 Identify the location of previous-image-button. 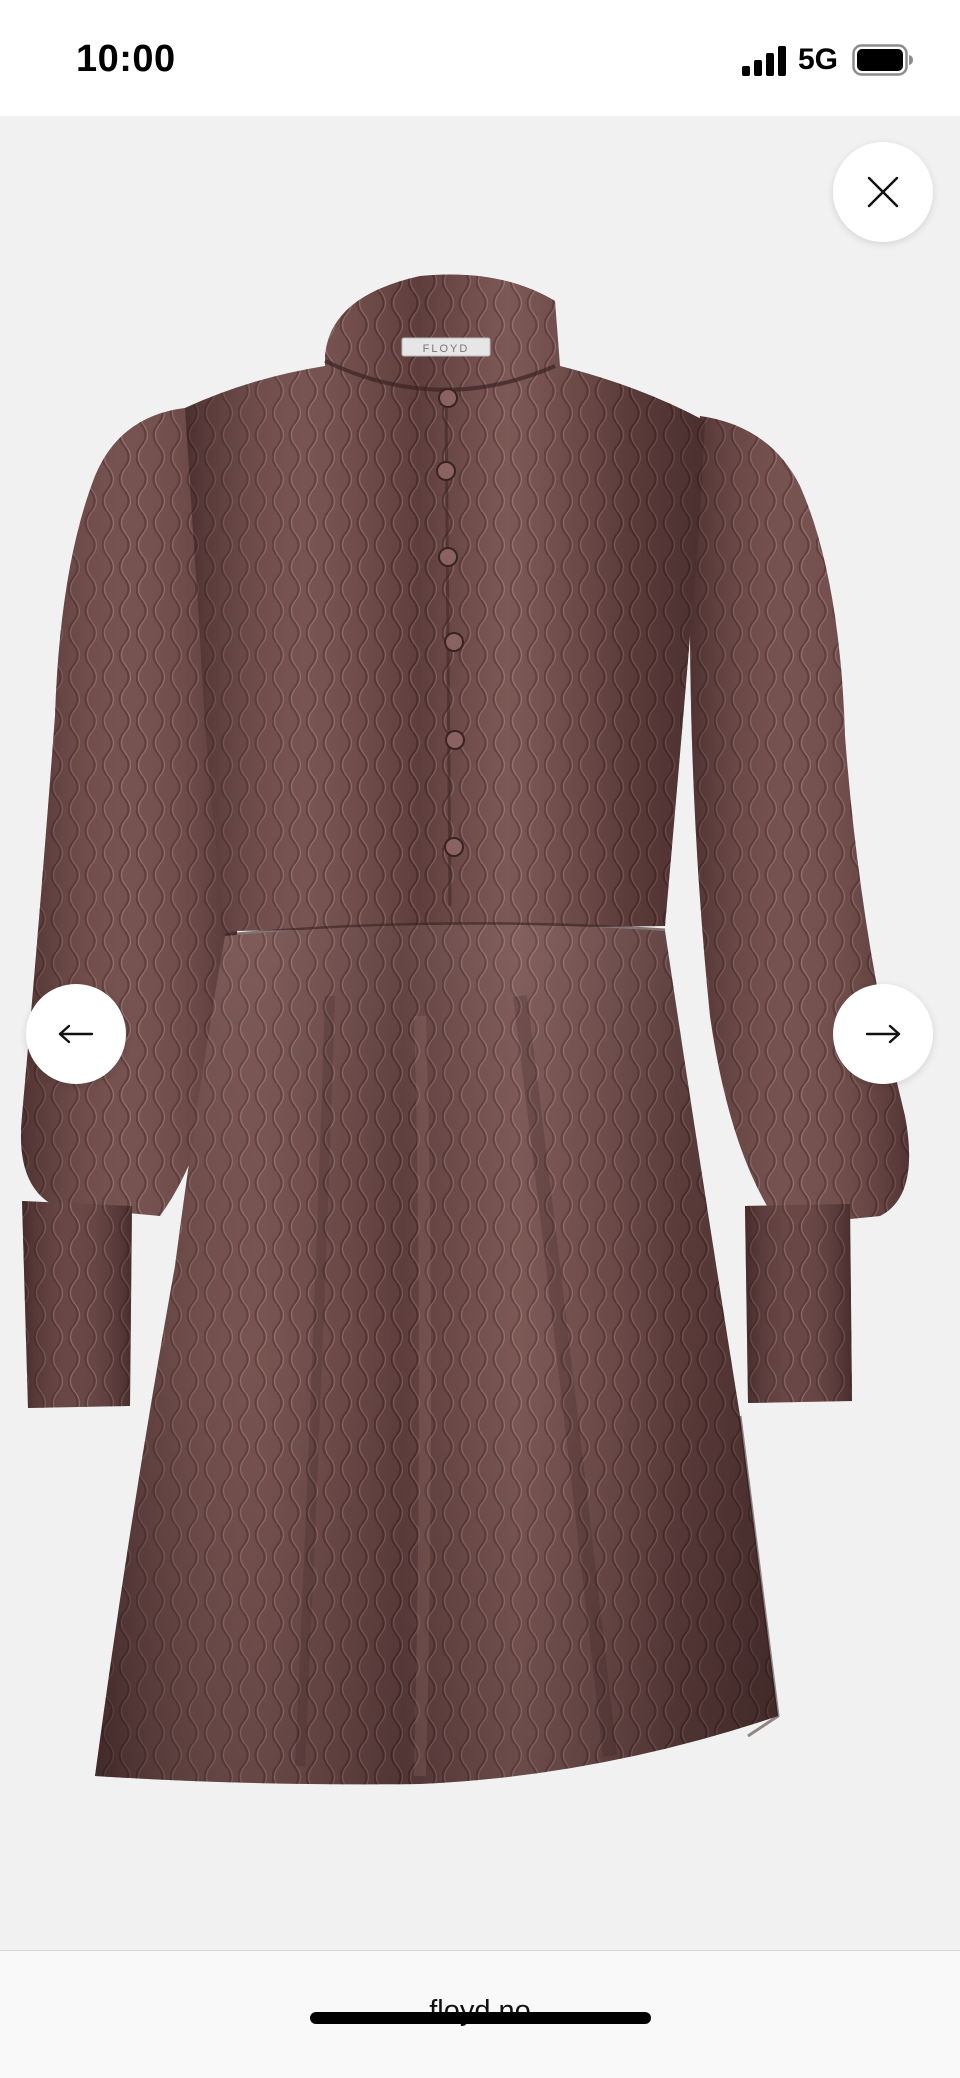
(76, 1034).